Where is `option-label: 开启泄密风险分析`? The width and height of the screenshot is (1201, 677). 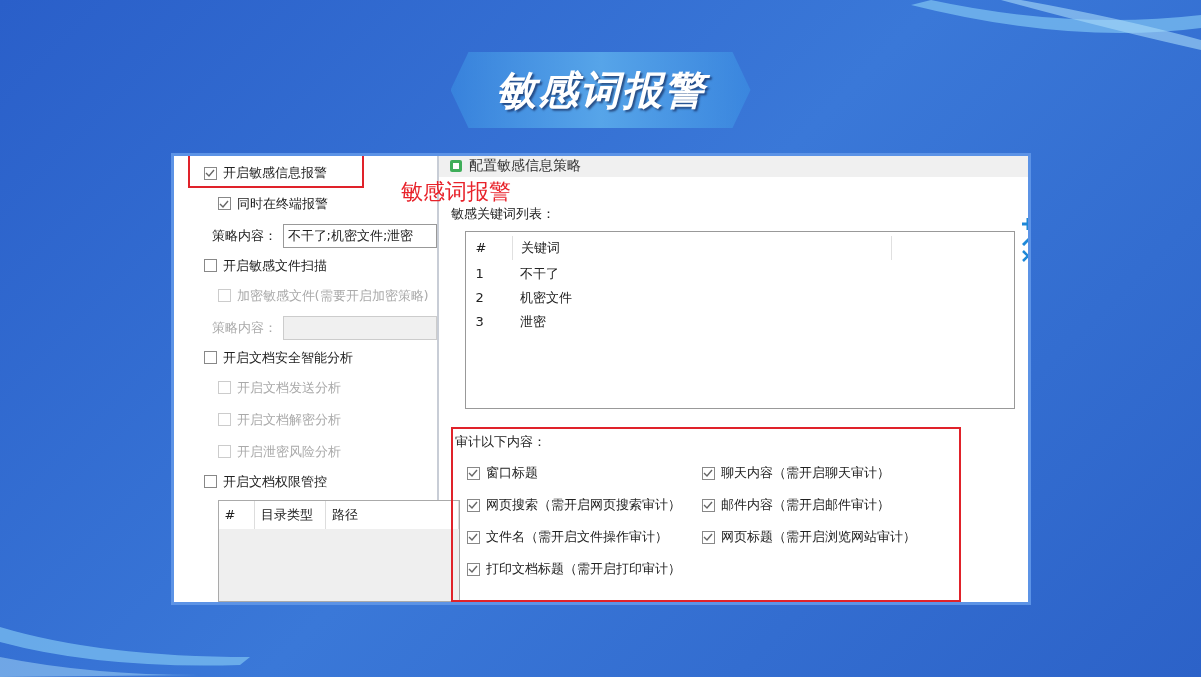
option-label: 开启泄密风险分析 is located at coordinates (288, 451).